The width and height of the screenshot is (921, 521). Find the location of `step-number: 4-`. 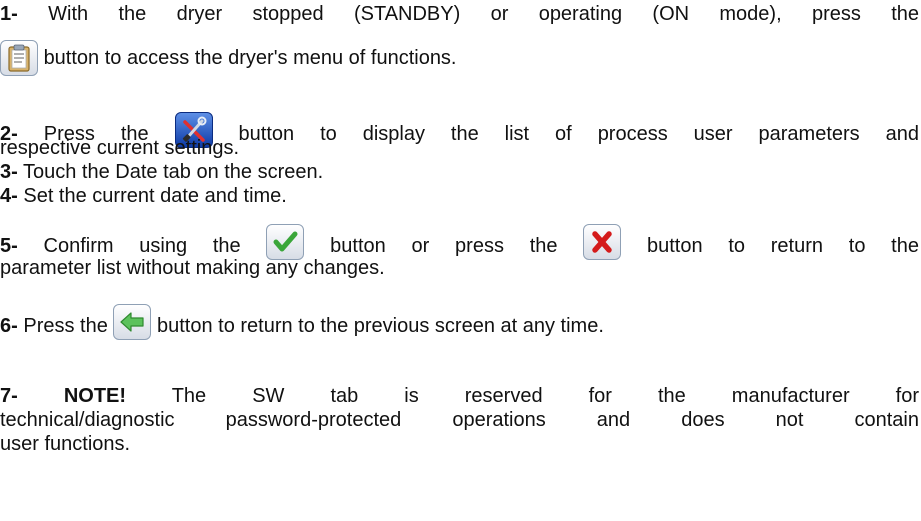

step-number: 4- is located at coordinates (9, 196).